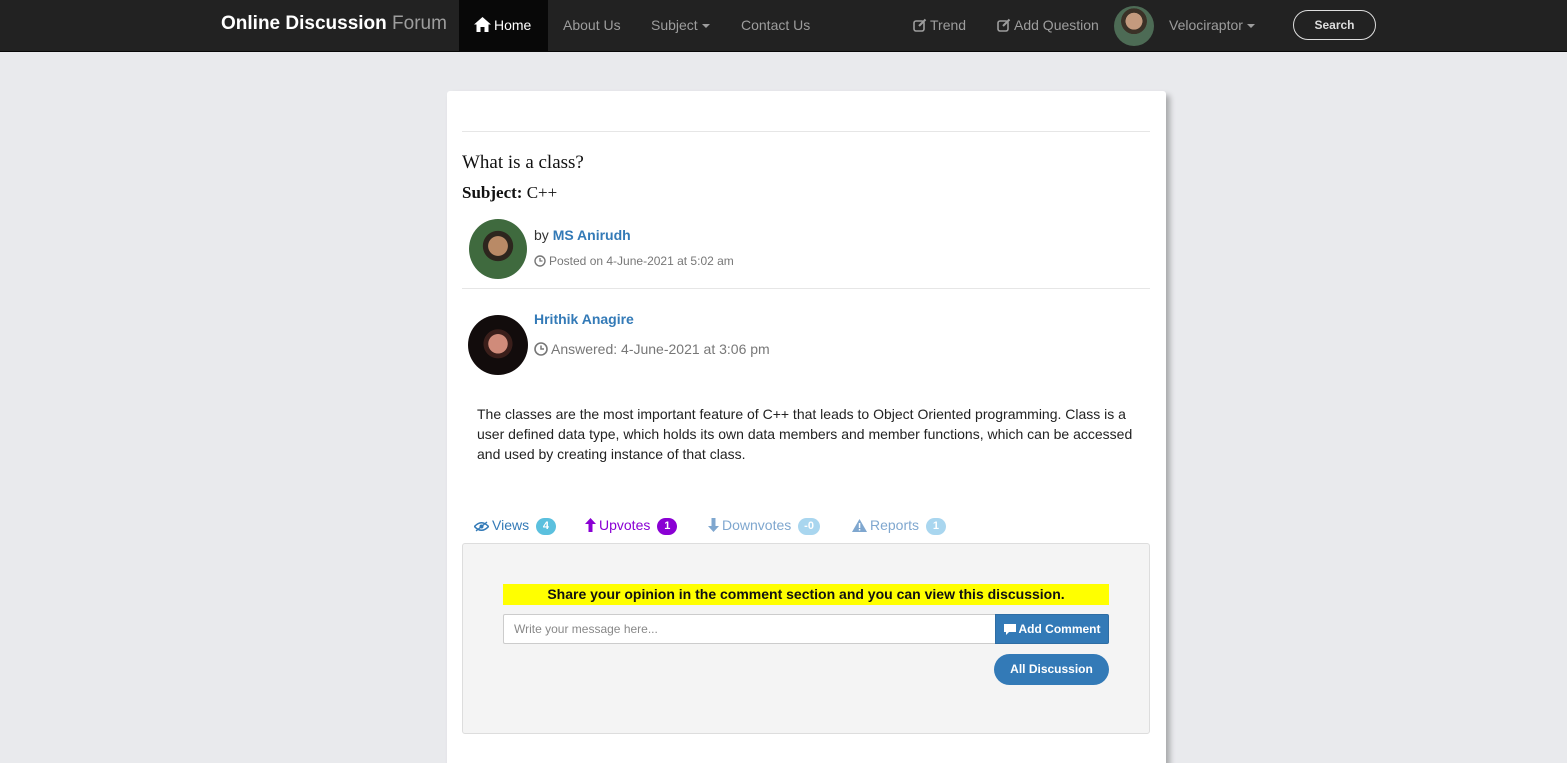 The width and height of the screenshot is (1567, 763). I want to click on posted-text: Posted on 4-June-2021 at 5:02 am, so click(641, 261).